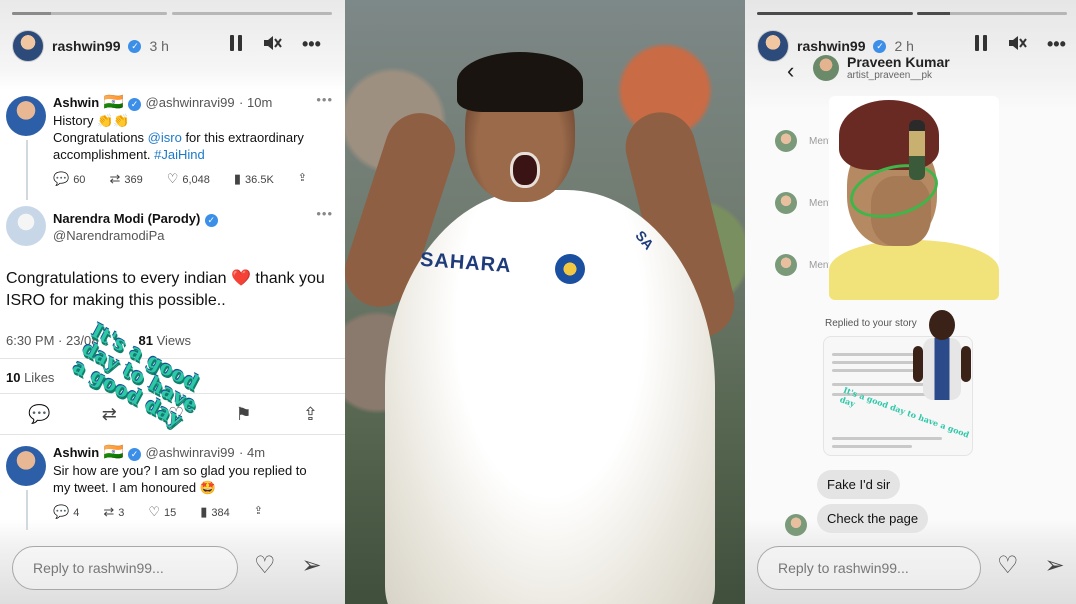 The image size is (1076, 604). I want to click on sticker-body, so click(942, 369).